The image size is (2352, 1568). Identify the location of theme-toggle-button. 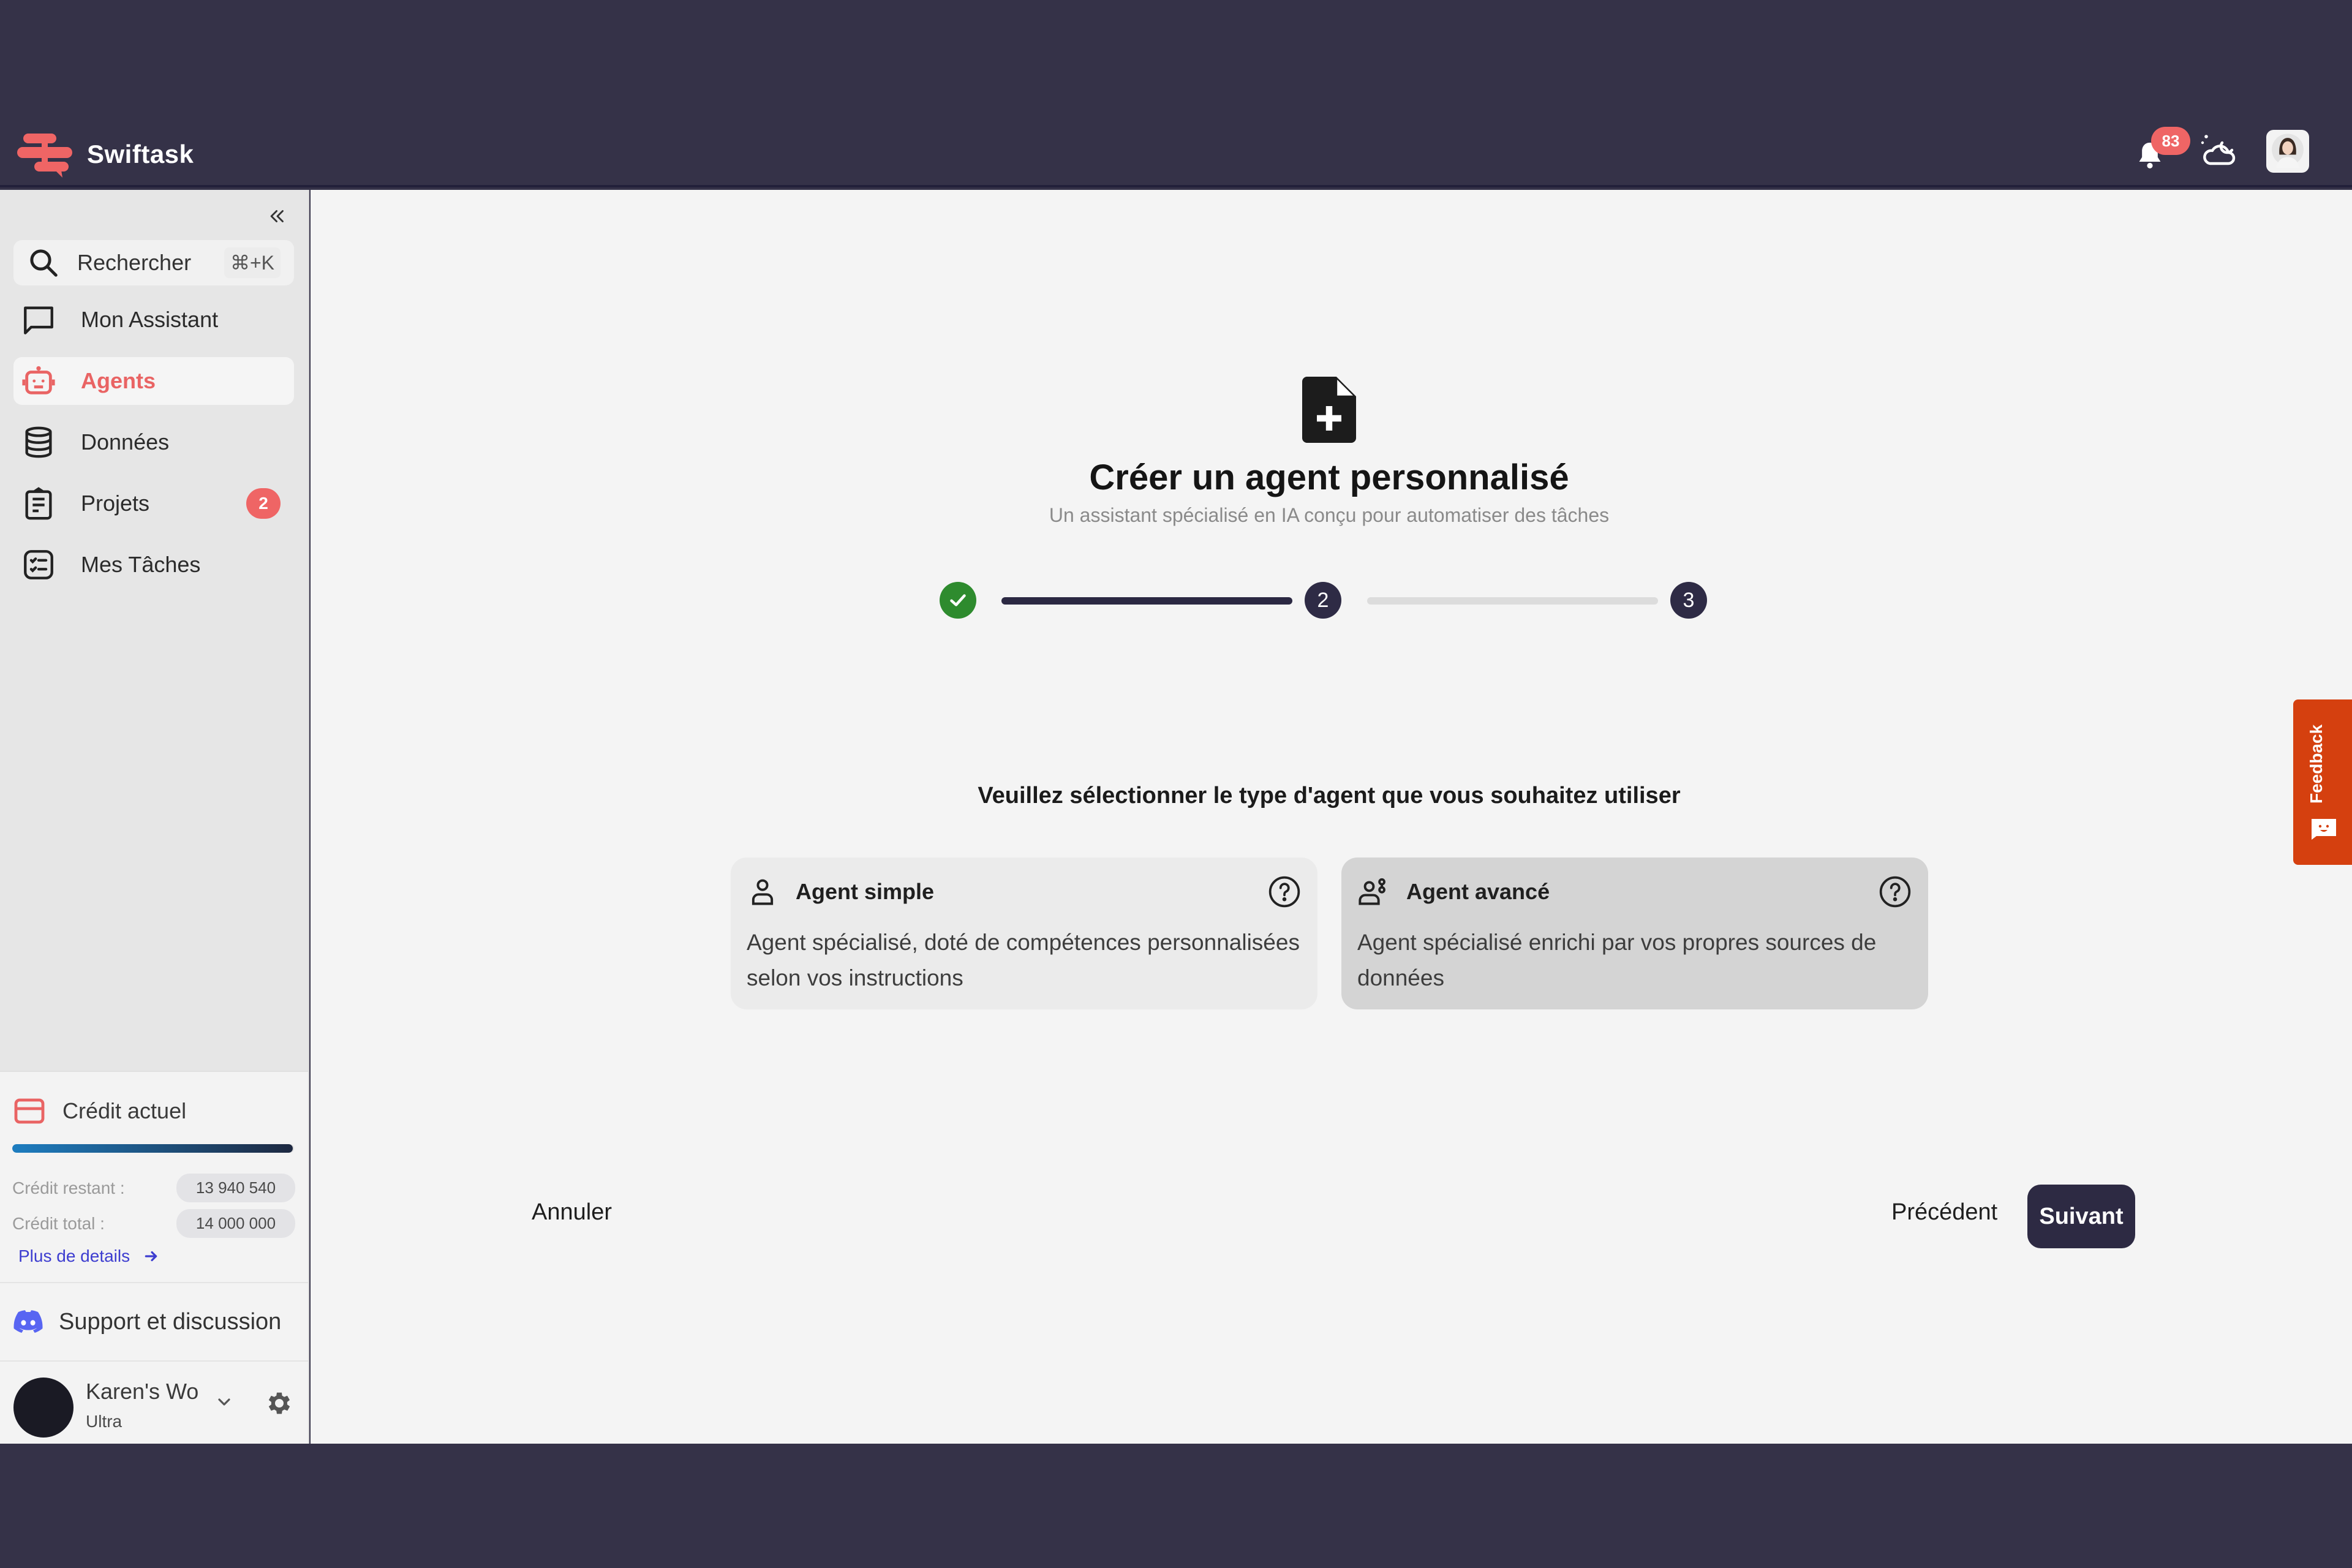
(2218, 152).